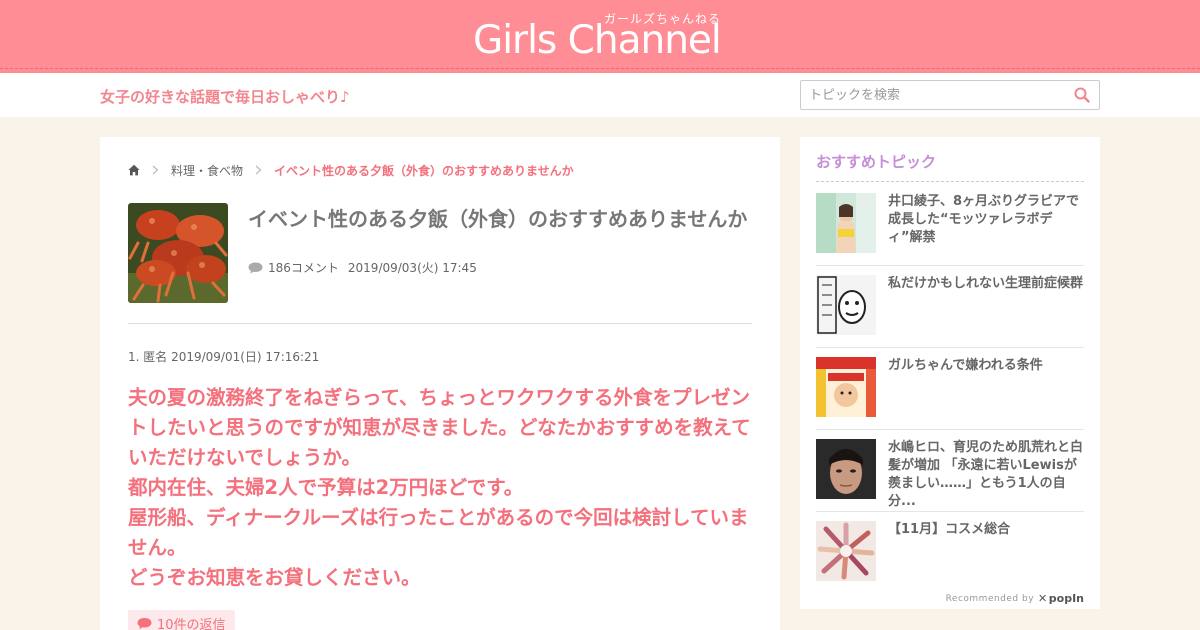 This screenshot has width=1200, height=630. I want to click on recommended-by: Recommended by ✕ popIn, so click(1015, 598).